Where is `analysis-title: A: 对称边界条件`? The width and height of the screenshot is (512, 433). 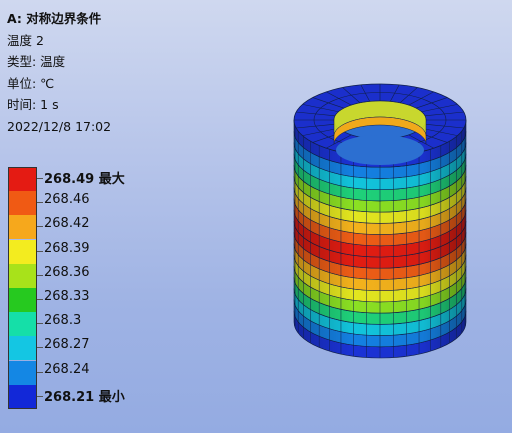
analysis-title: A: 对称边界条件 is located at coordinates (54, 18).